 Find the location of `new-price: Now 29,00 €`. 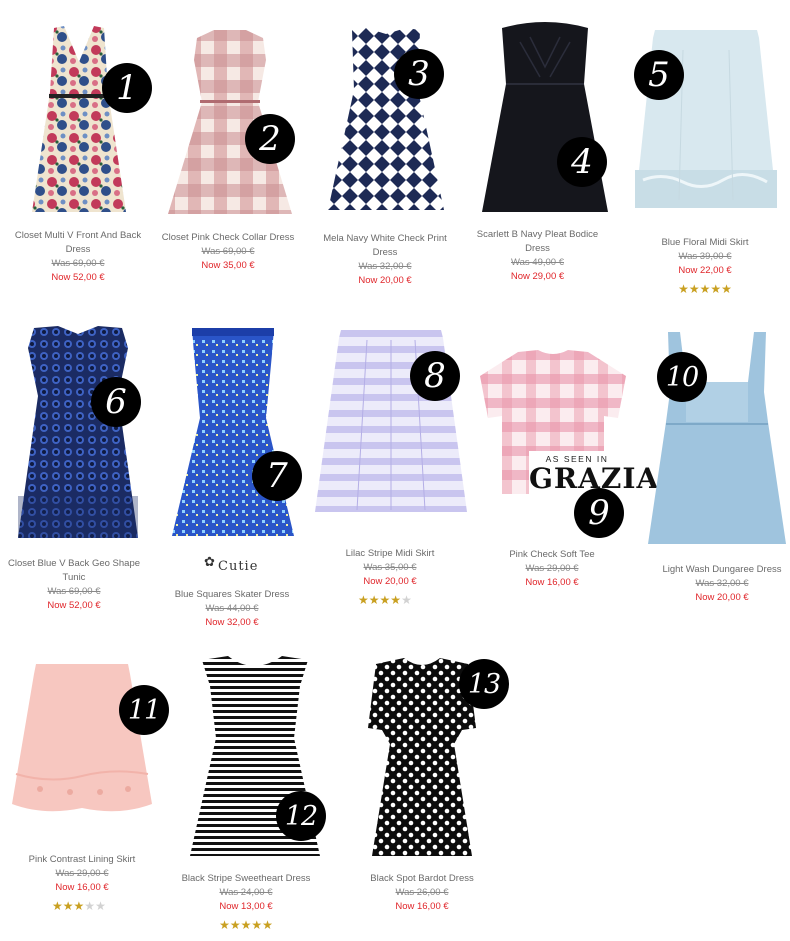

new-price: Now 29,00 € is located at coordinates (537, 276).